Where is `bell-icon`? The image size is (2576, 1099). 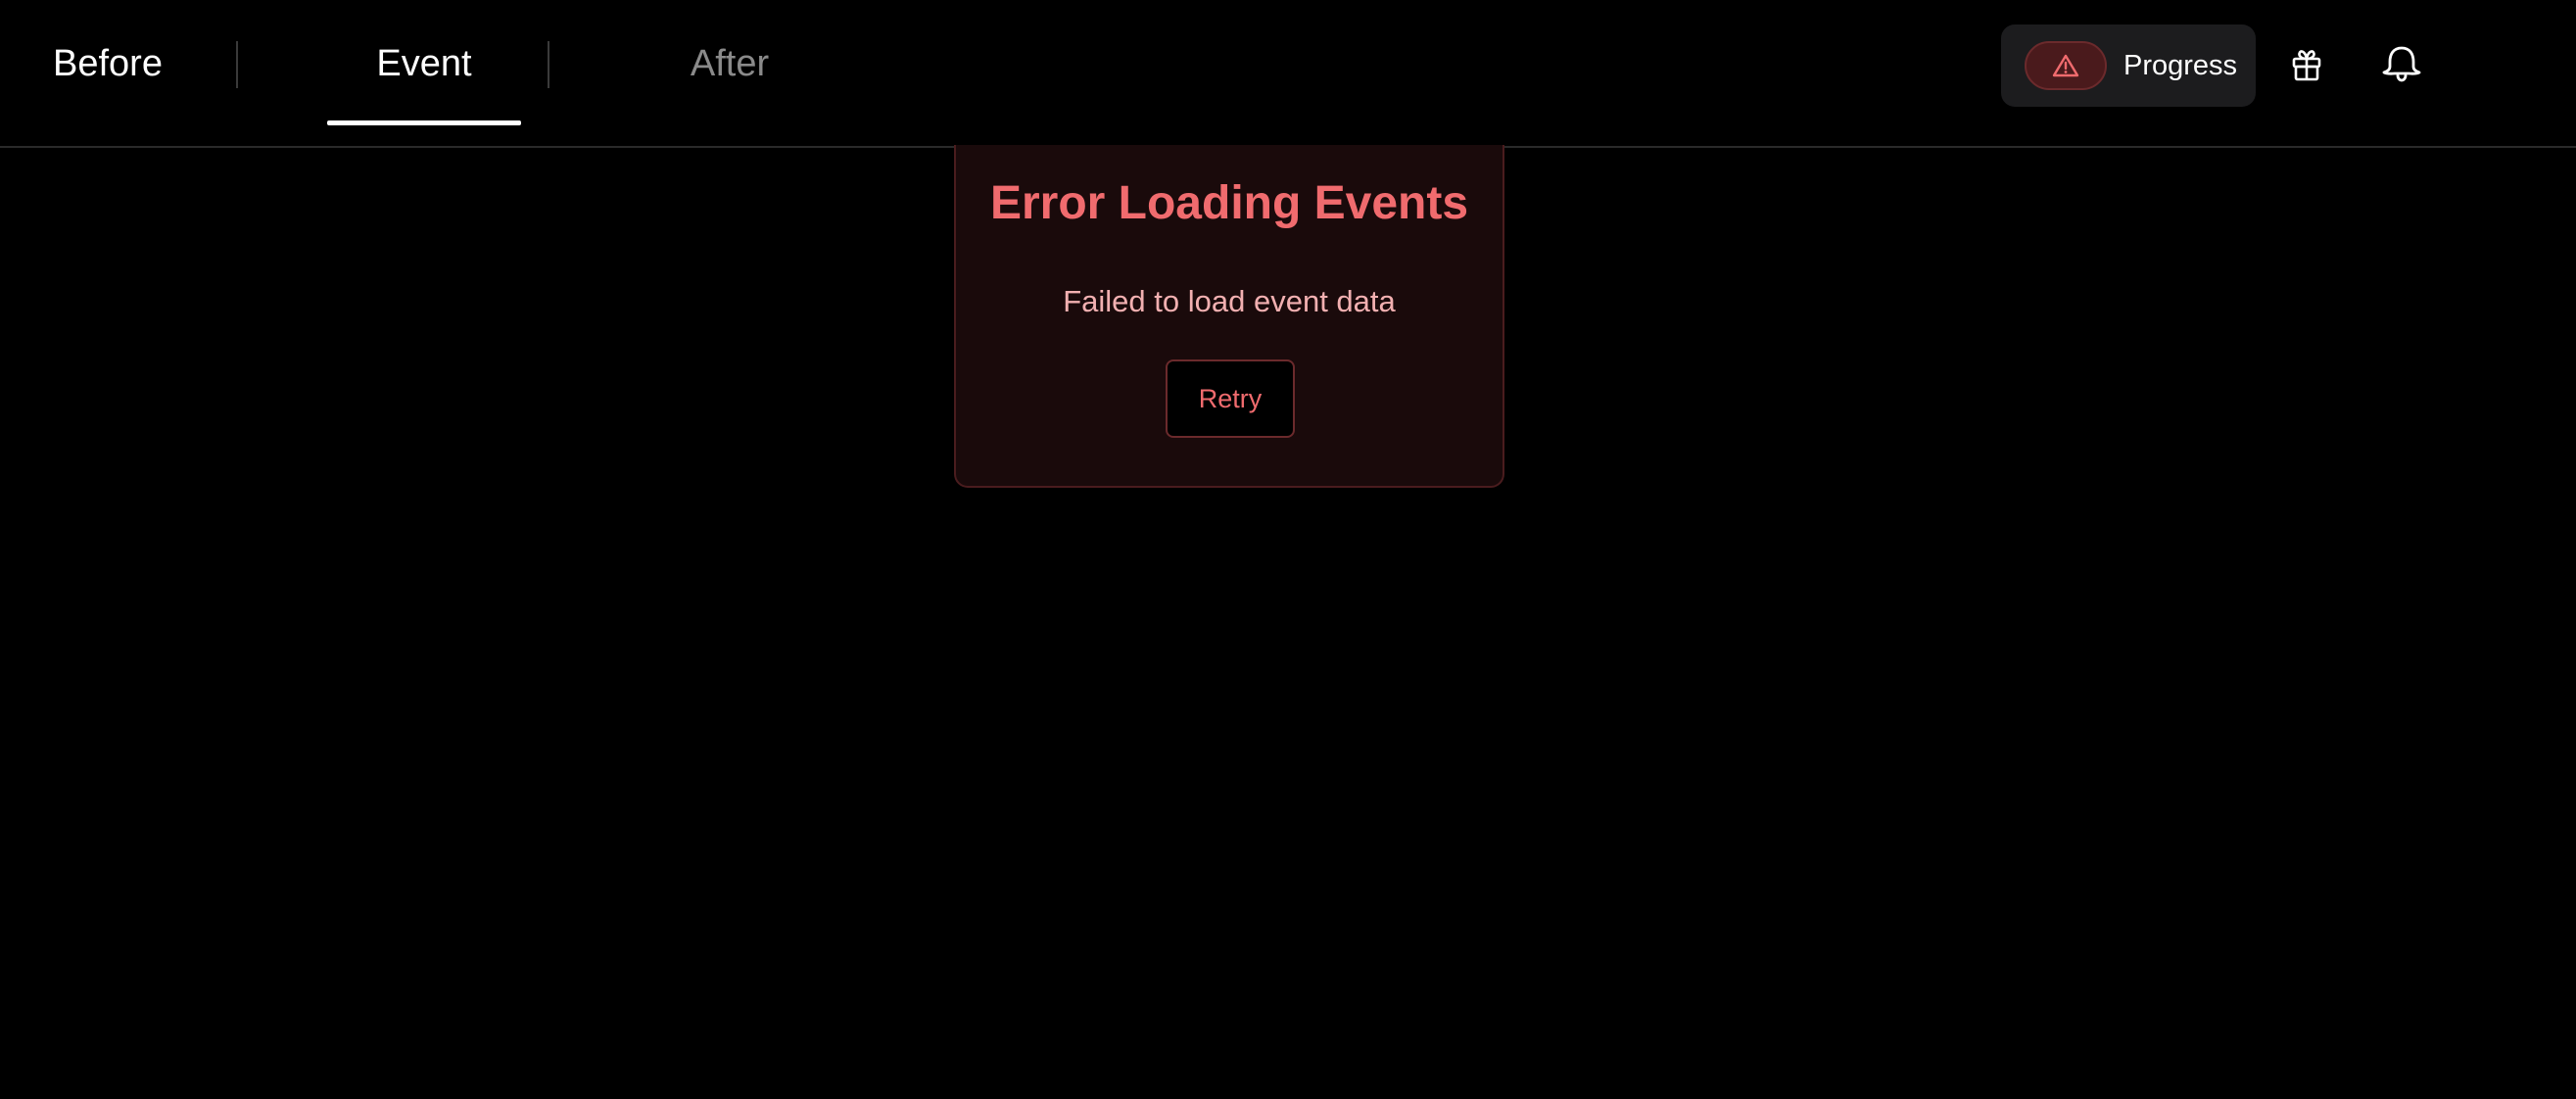
bell-icon is located at coordinates (2401, 64).